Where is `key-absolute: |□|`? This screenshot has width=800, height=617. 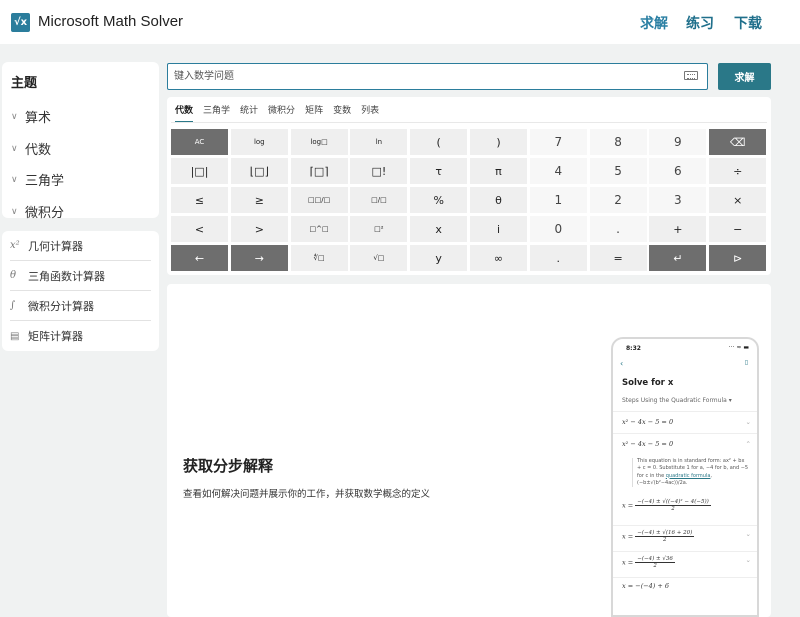
key-absolute: |□| is located at coordinates (199, 171).